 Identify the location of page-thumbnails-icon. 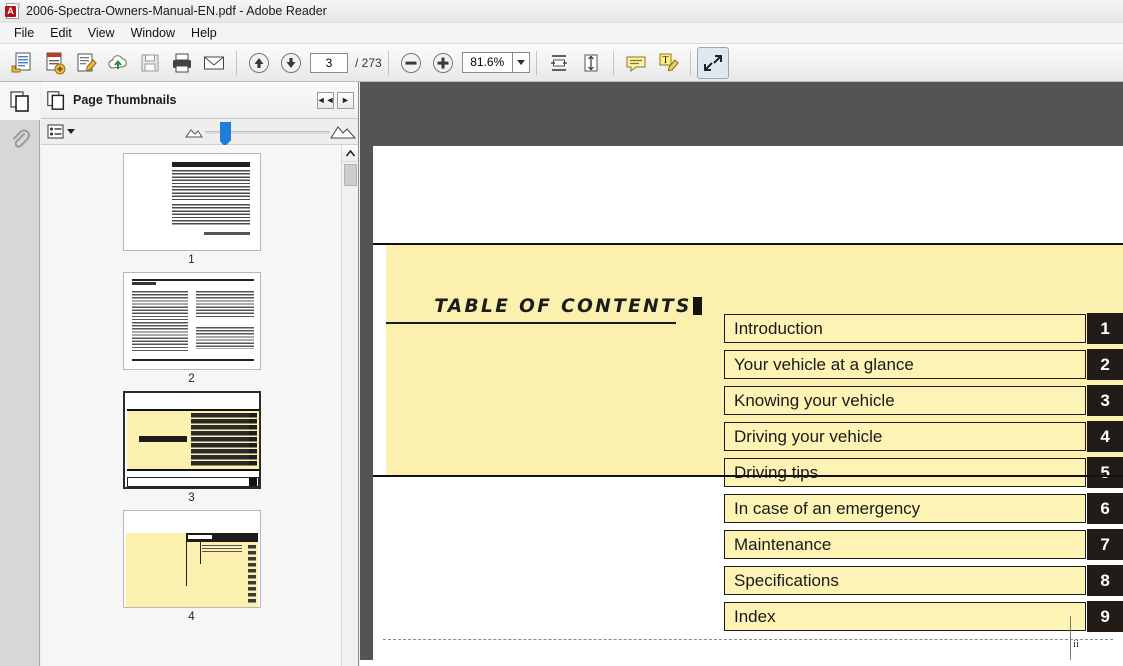
(56, 100).